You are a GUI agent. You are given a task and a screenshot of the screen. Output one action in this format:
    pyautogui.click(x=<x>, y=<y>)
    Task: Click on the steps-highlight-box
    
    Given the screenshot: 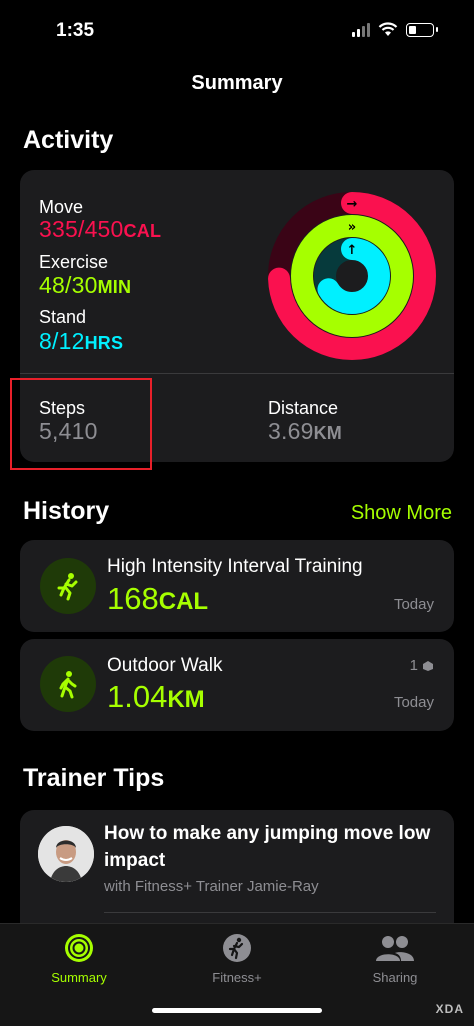 What is the action you would take?
    pyautogui.click(x=81, y=424)
    